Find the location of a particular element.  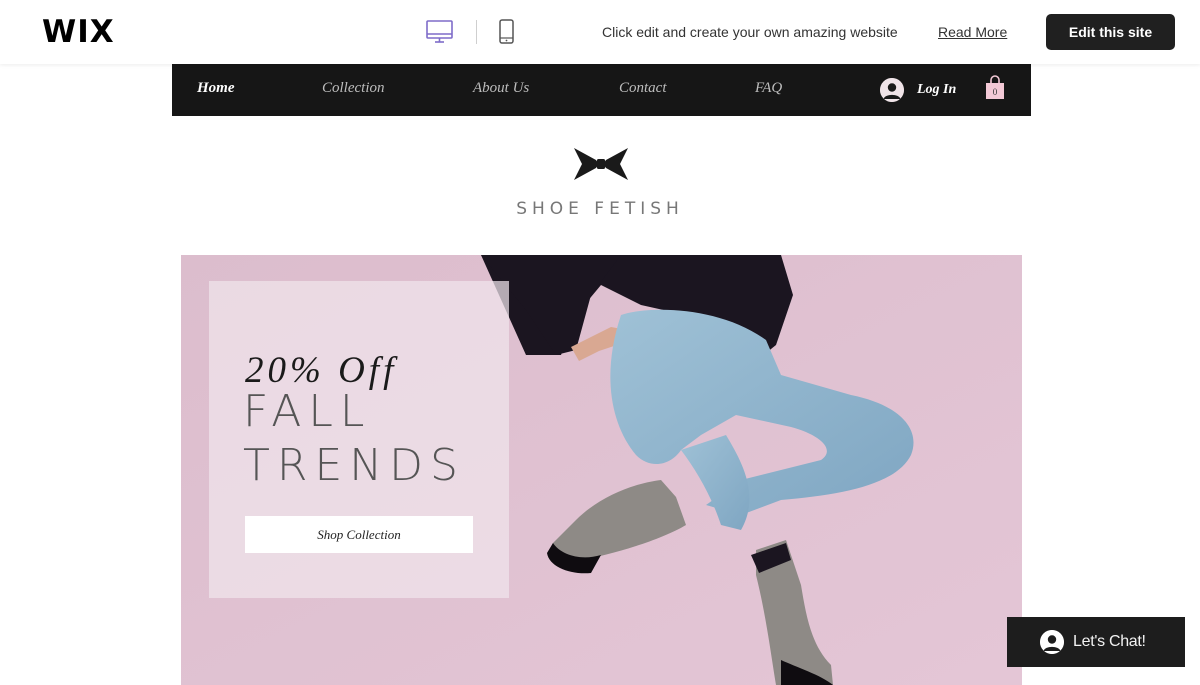

chat-label: Let's Chat! is located at coordinates (1109, 641).